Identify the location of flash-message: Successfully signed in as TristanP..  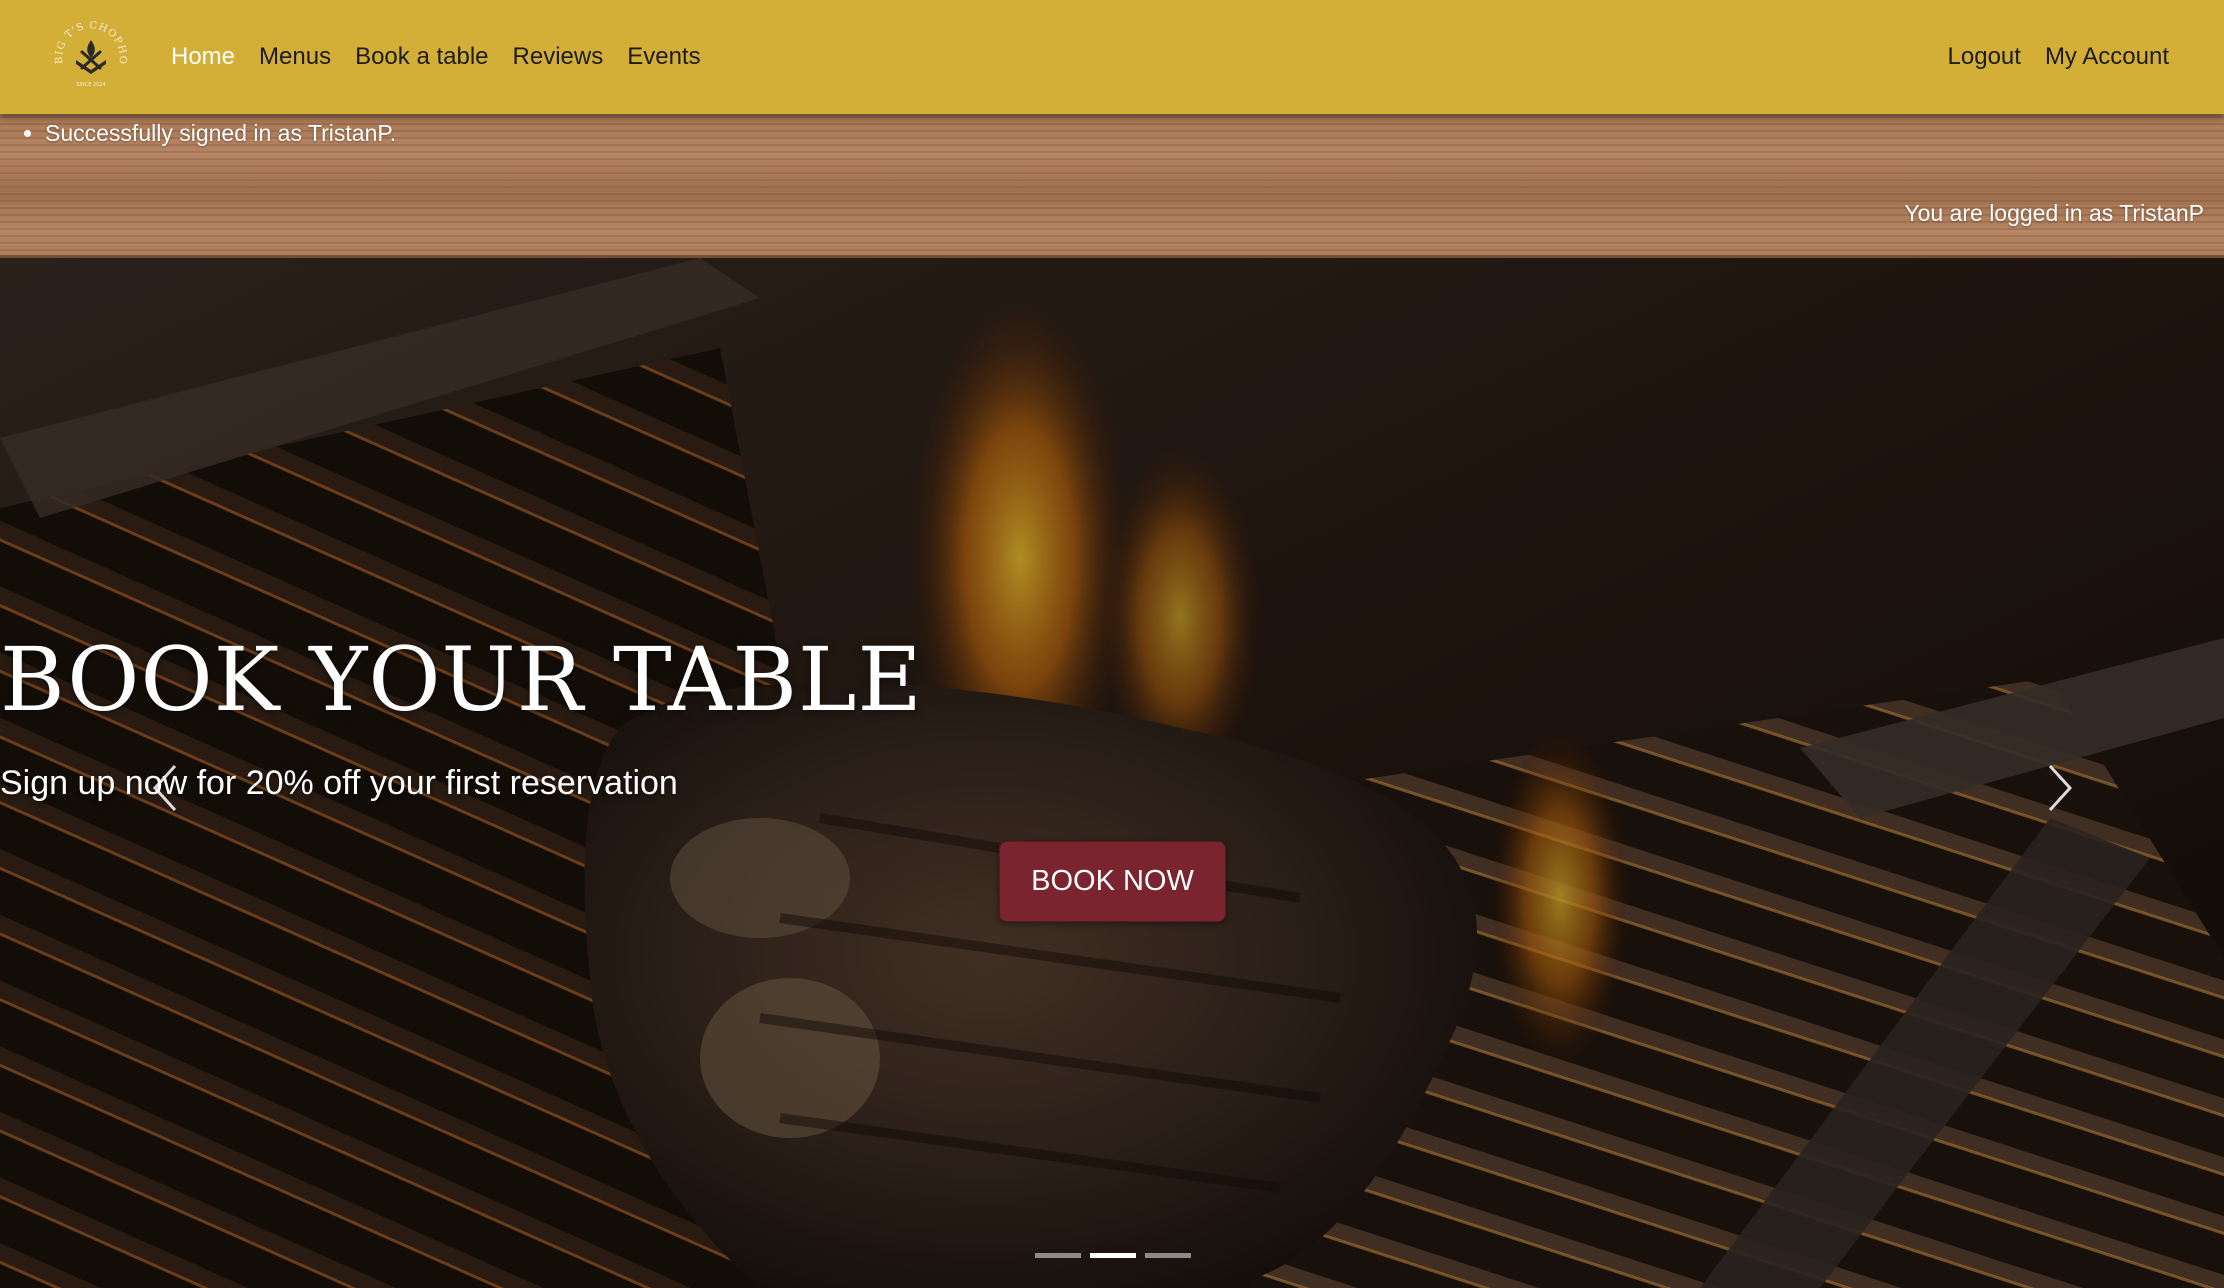
(220, 133).